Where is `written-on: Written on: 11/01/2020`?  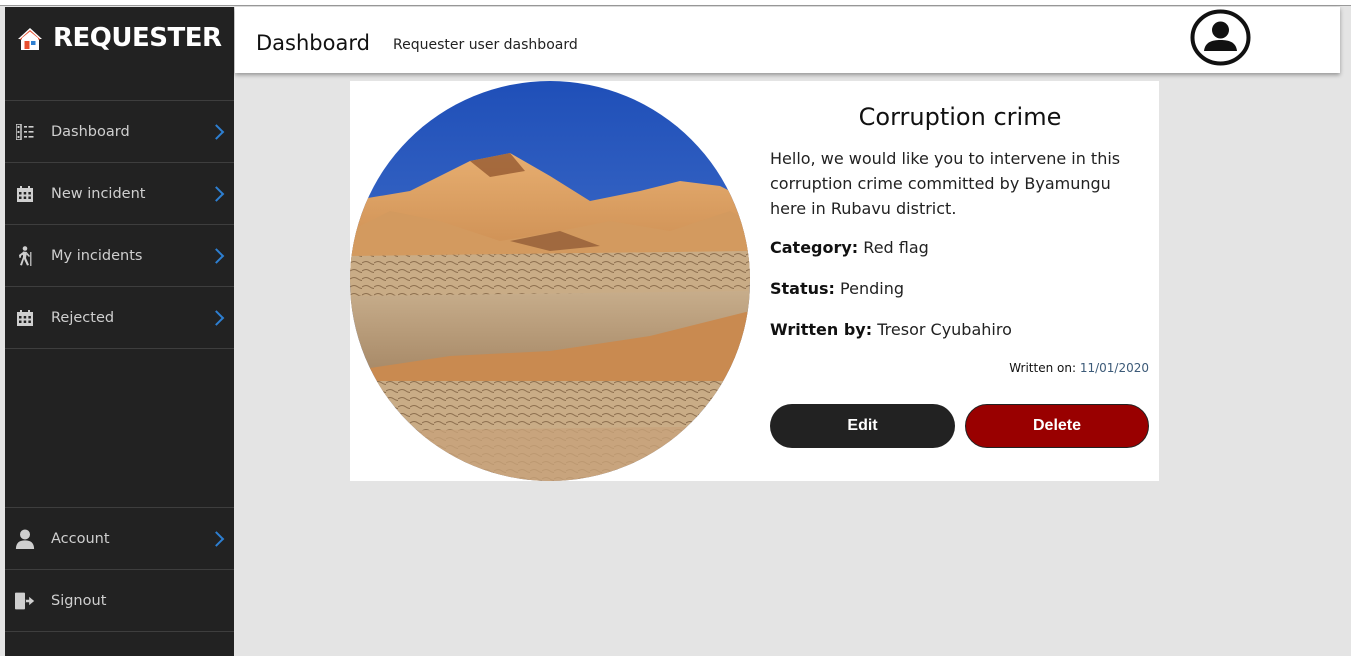
written-on: Written on: 11/01/2020 is located at coordinates (1079, 368).